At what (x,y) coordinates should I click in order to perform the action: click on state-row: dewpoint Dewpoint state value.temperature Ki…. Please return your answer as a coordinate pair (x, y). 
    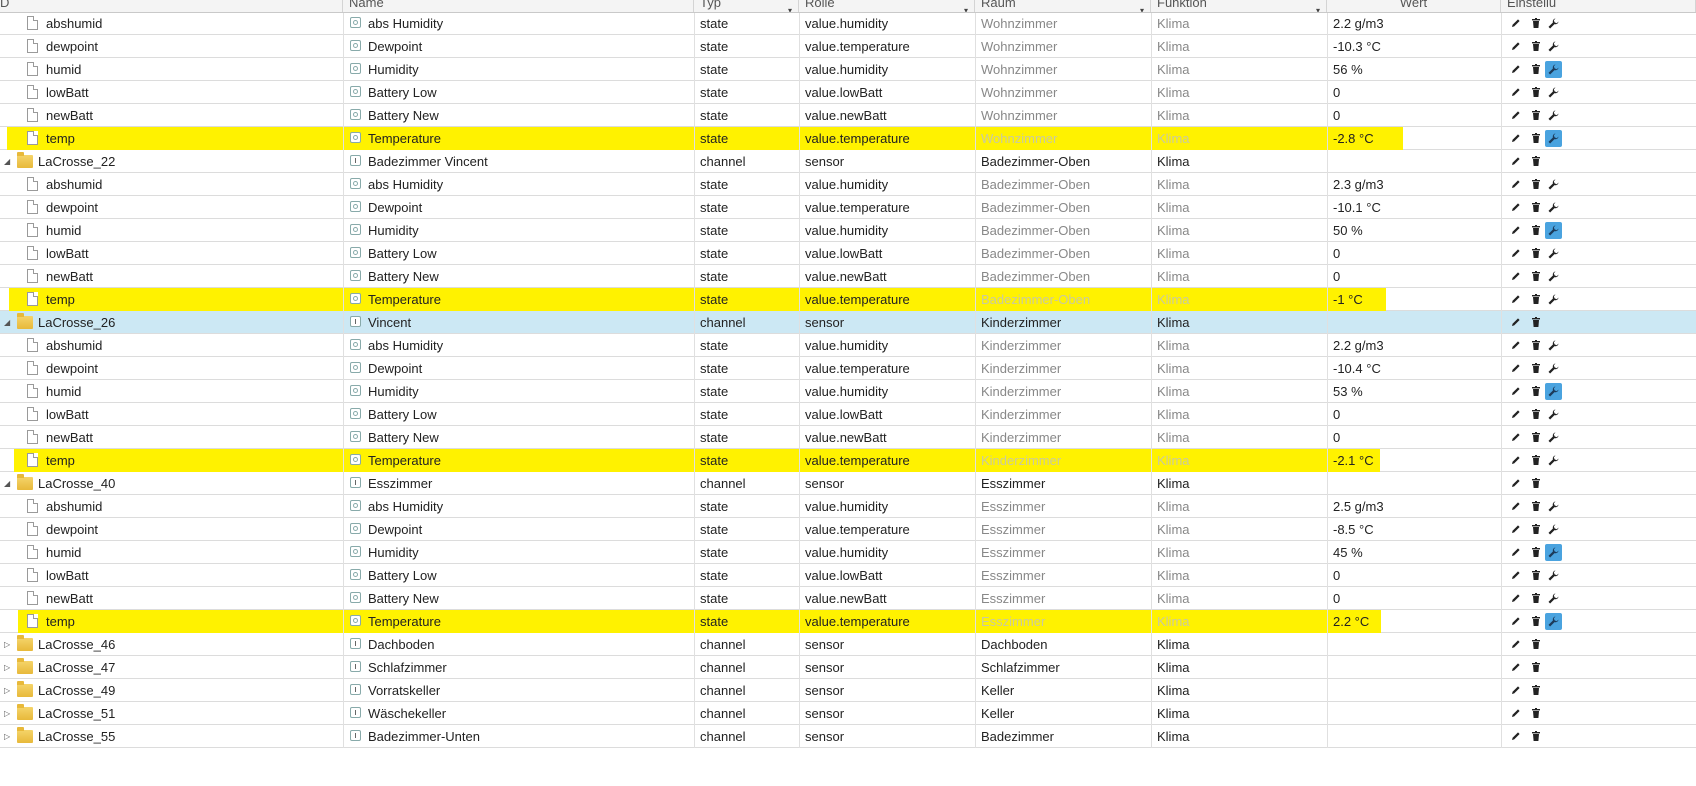
    Looking at the image, I should click on (848, 368).